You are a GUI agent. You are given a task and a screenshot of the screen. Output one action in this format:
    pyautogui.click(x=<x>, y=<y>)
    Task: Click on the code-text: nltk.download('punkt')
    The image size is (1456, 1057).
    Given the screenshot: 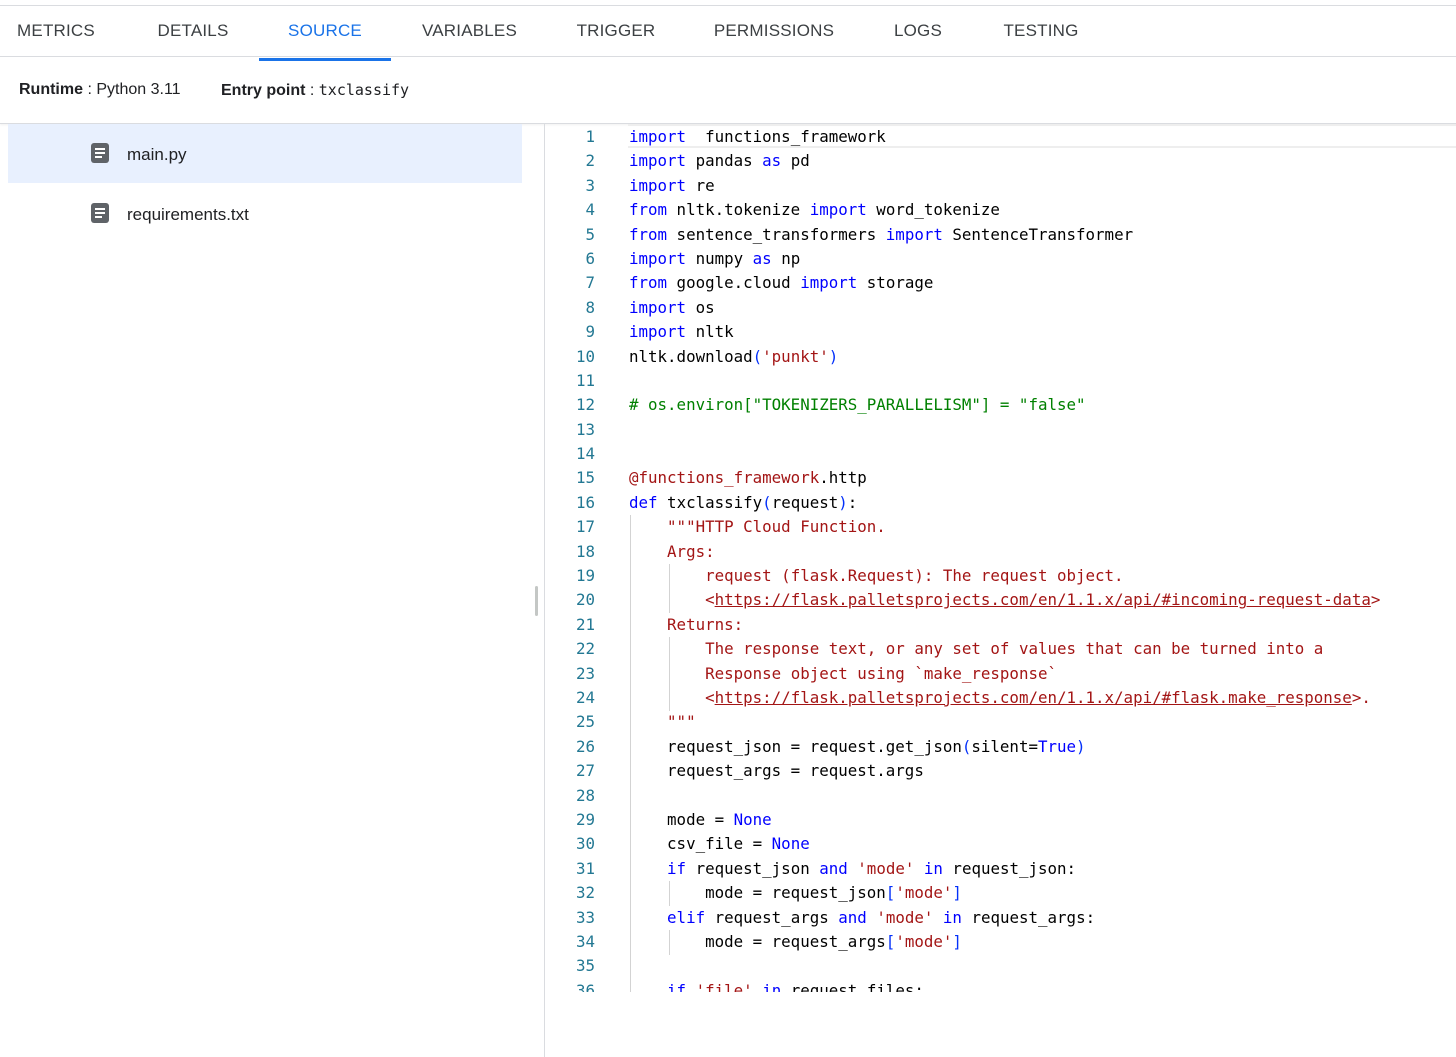 What is the action you would take?
    pyautogui.click(x=733, y=357)
    